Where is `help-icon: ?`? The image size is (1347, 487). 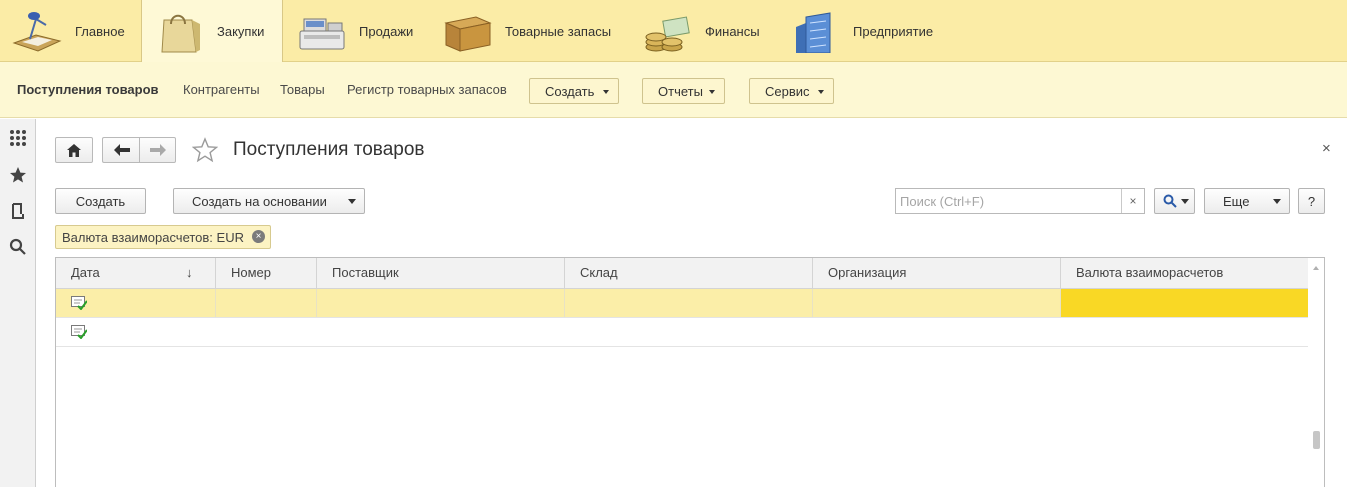 help-icon: ? is located at coordinates (1311, 201).